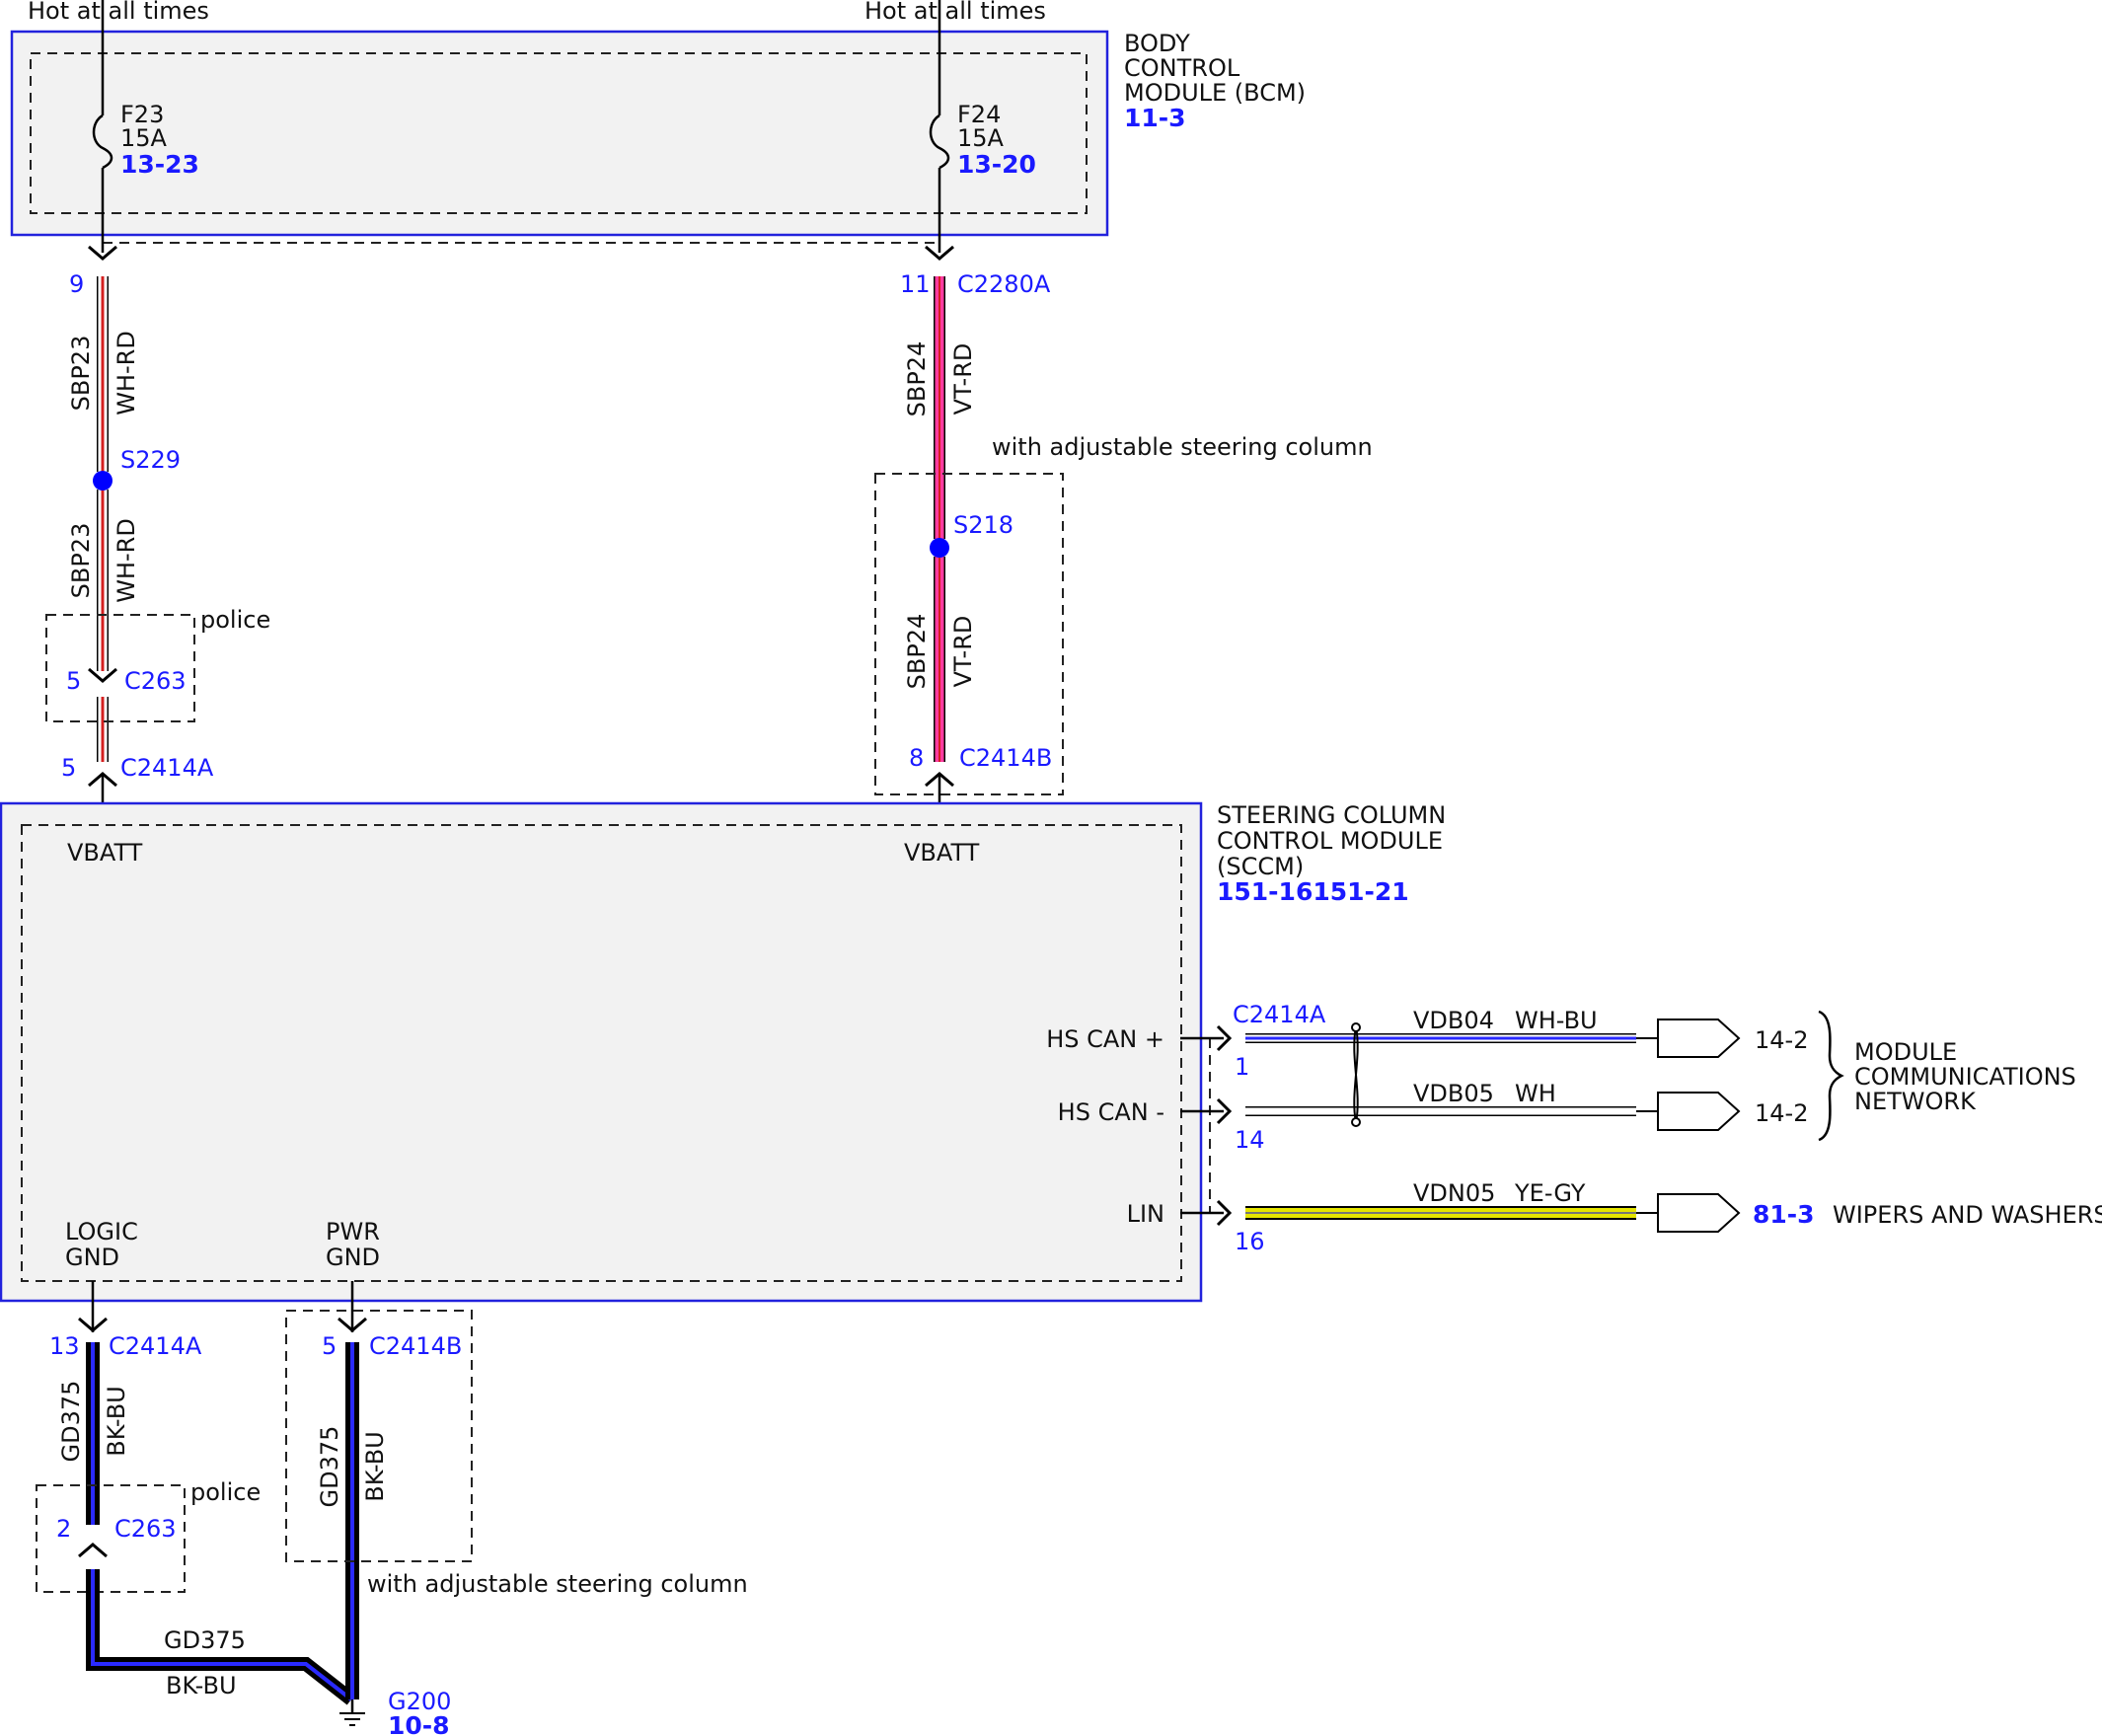 Image resolution: width=2102 pixels, height=1736 pixels. What do you see at coordinates (105, 853) in the screenshot?
I see `sccm-vbatt-left: VBATT` at bounding box center [105, 853].